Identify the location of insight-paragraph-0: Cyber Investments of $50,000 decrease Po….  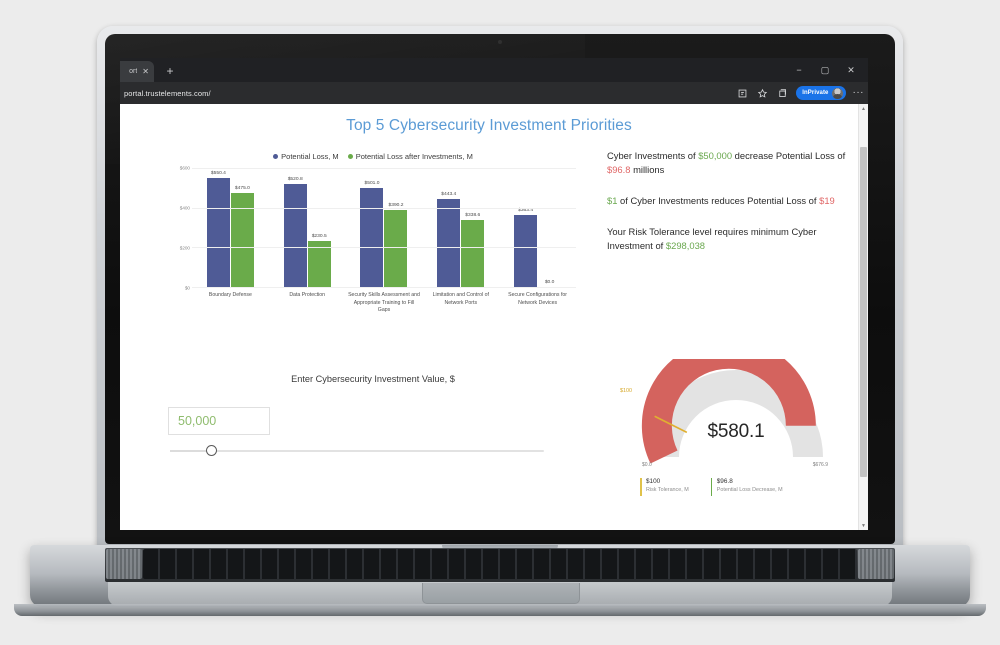
(727, 163).